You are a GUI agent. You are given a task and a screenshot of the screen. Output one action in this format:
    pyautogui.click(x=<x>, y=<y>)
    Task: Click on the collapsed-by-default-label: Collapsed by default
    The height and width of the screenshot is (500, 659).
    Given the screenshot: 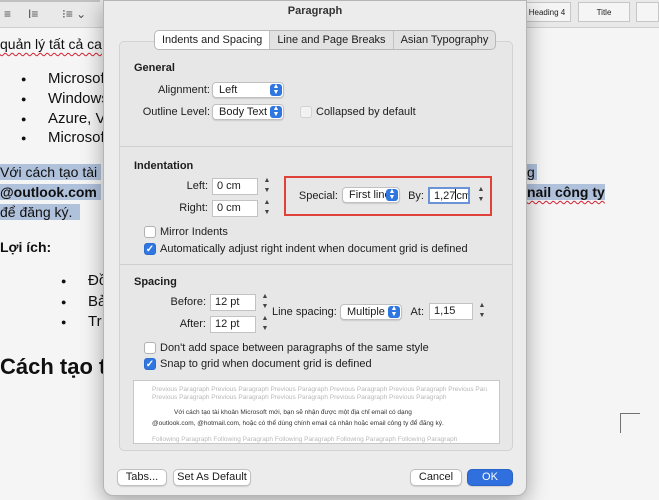 What is the action you would take?
    pyautogui.click(x=366, y=112)
    